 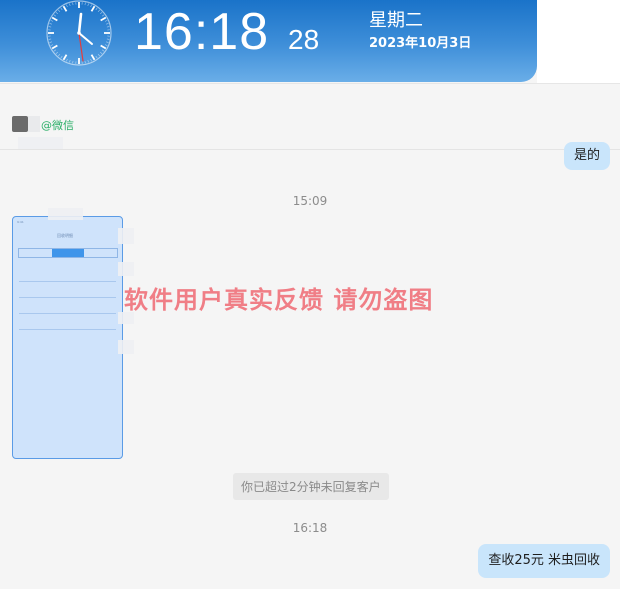 What do you see at coordinates (420, 43) in the screenshot?
I see `clock-date: 2023年10月3日` at bounding box center [420, 43].